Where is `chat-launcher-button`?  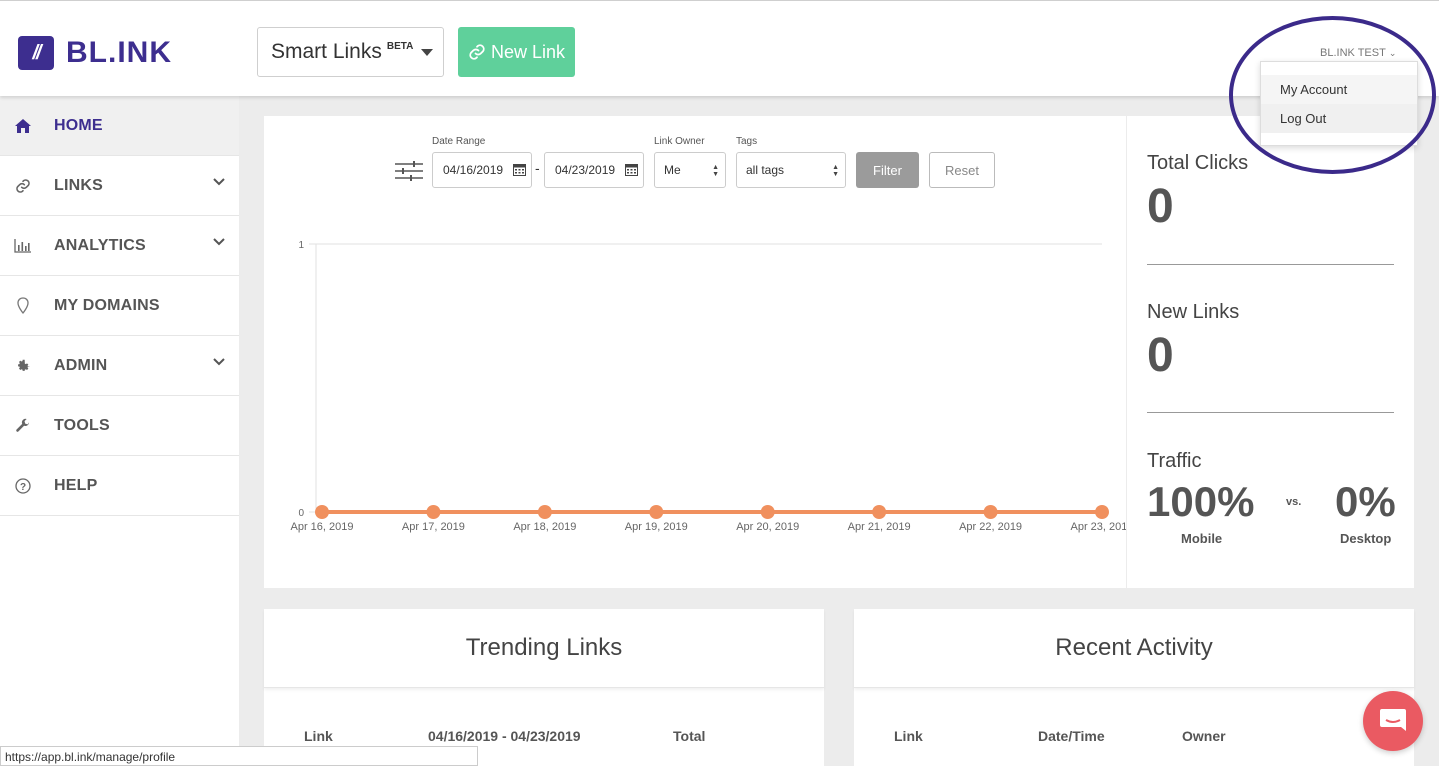 chat-launcher-button is located at coordinates (1393, 721).